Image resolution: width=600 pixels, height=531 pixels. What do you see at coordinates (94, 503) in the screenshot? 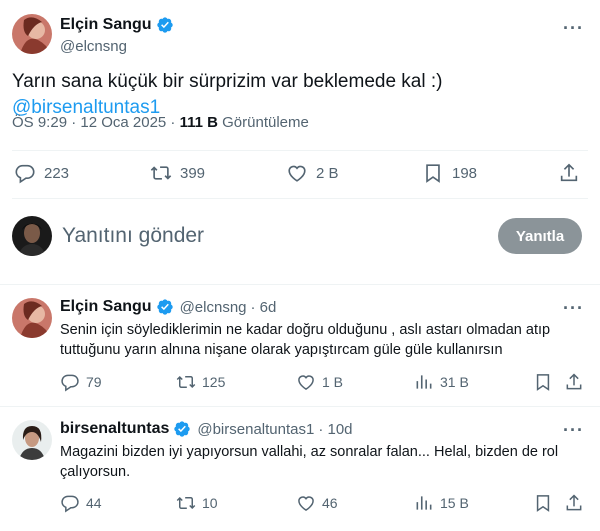
I see `reply-count: 44` at bounding box center [94, 503].